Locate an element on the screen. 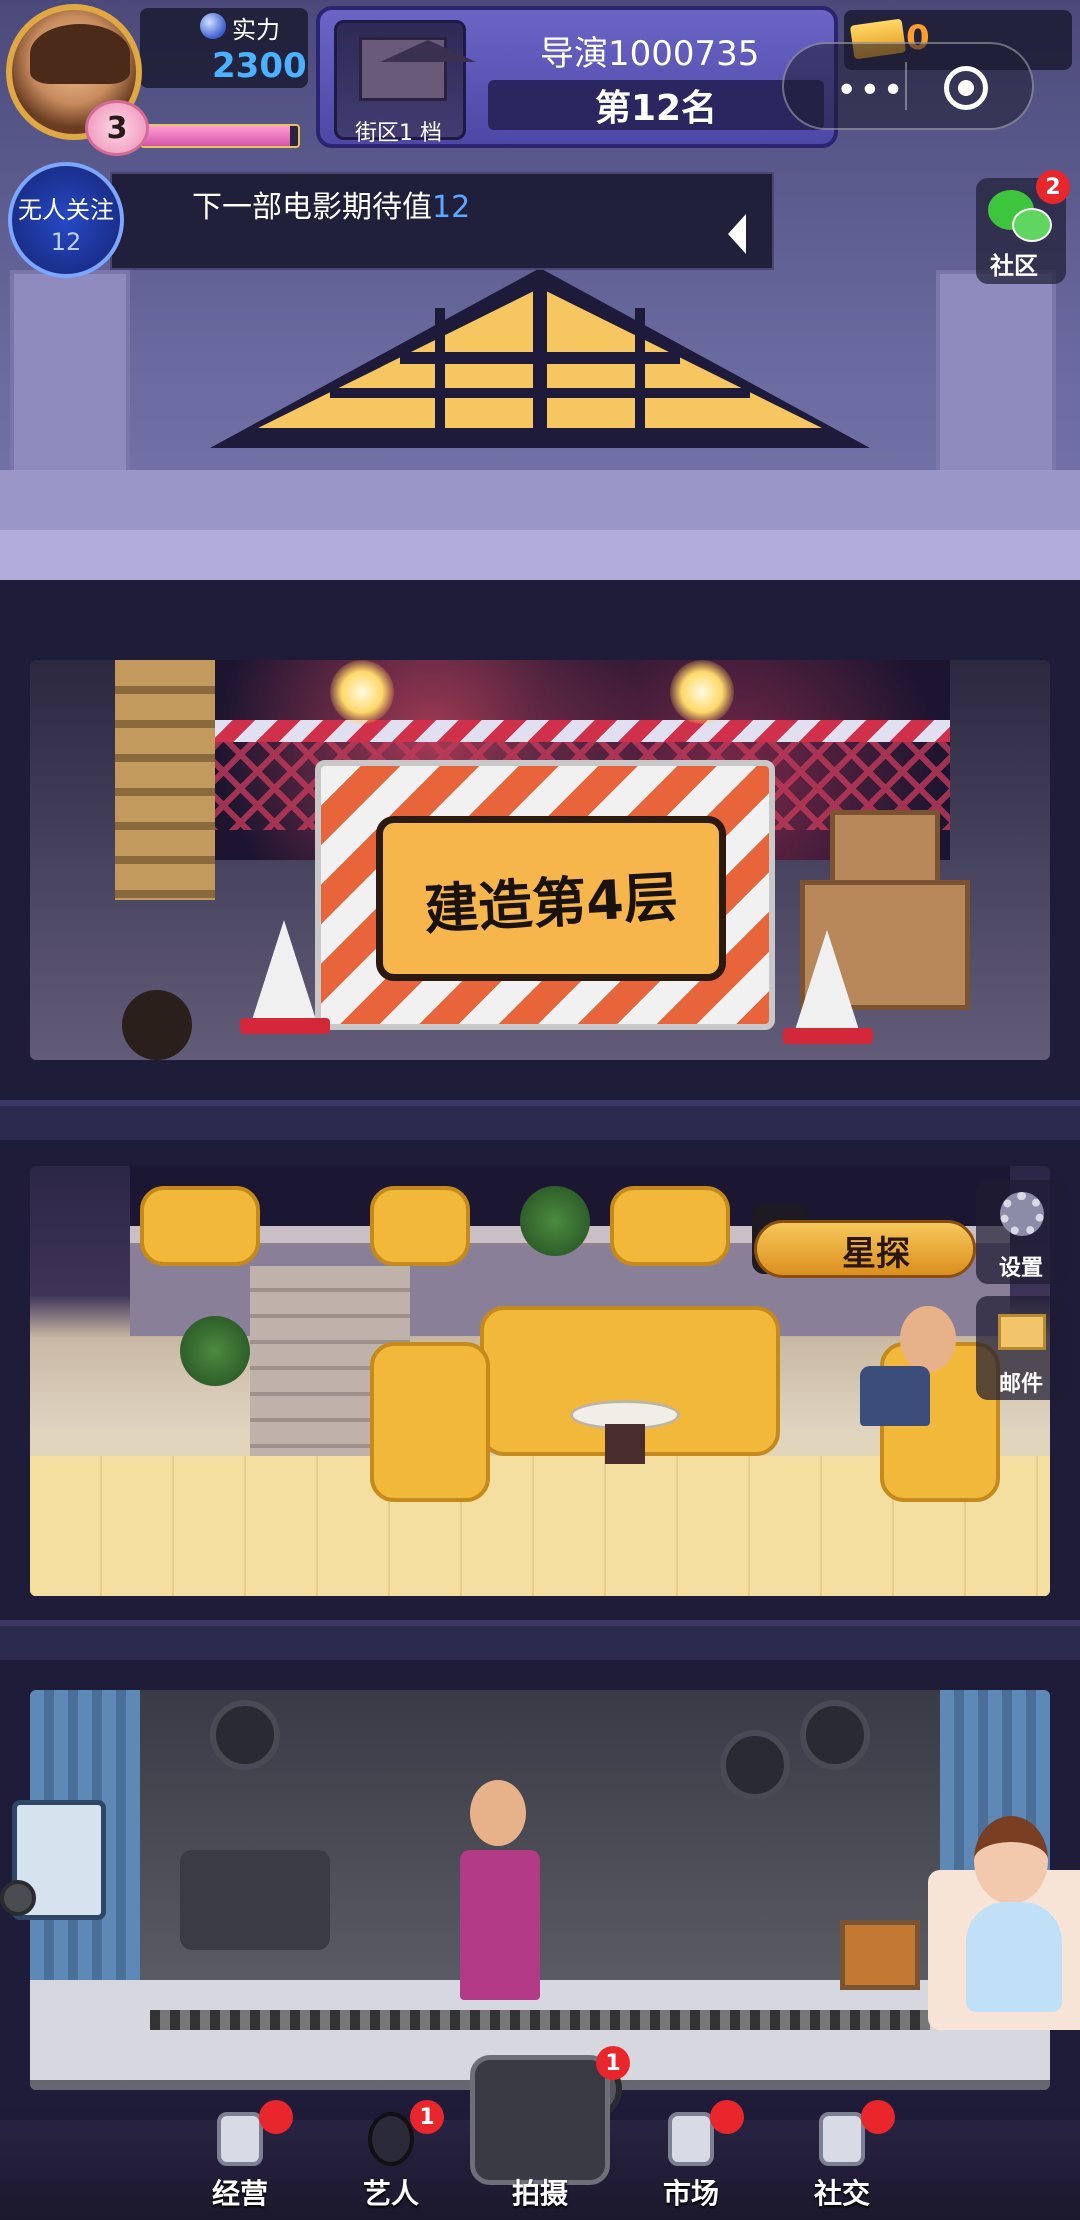 This screenshot has height=2220, width=1080. nav-label-shoot: 拍摄 is located at coordinates (539, 2193).